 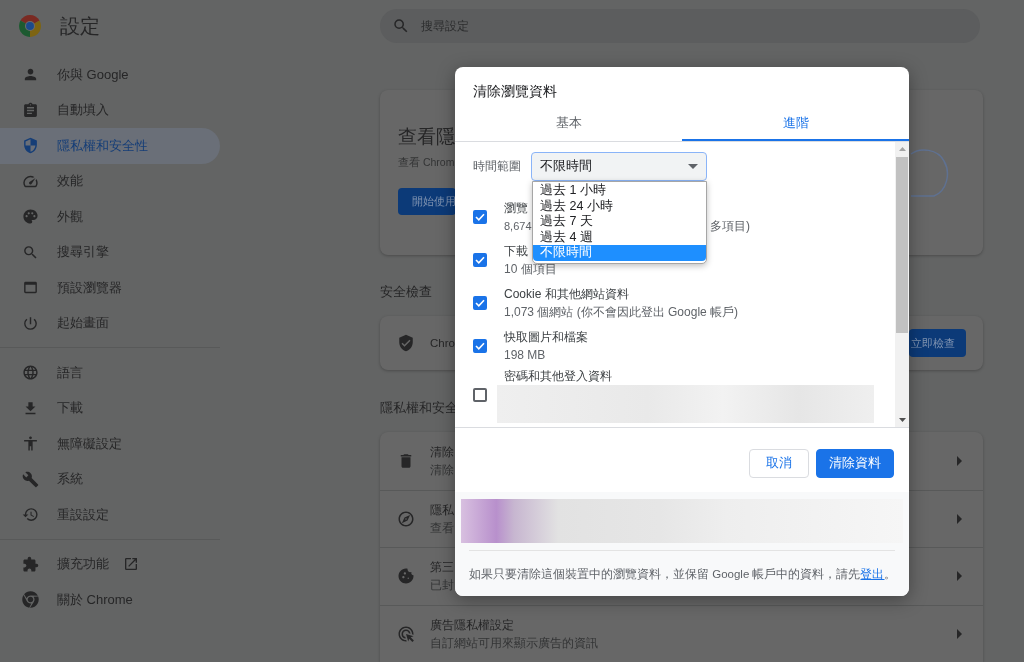 I want to click on item-title: 密碼和其他登入資料, so click(x=558, y=376).